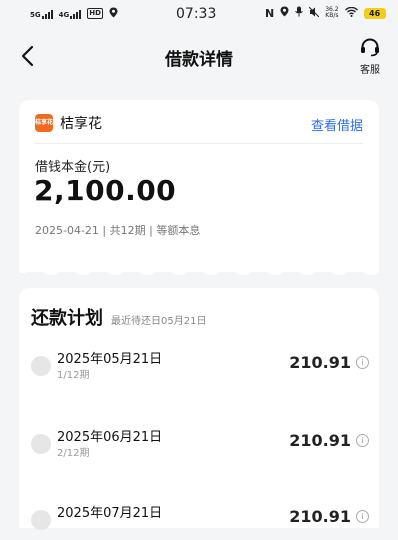  What do you see at coordinates (199, 143) in the screenshot?
I see `divider` at bounding box center [199, 143].